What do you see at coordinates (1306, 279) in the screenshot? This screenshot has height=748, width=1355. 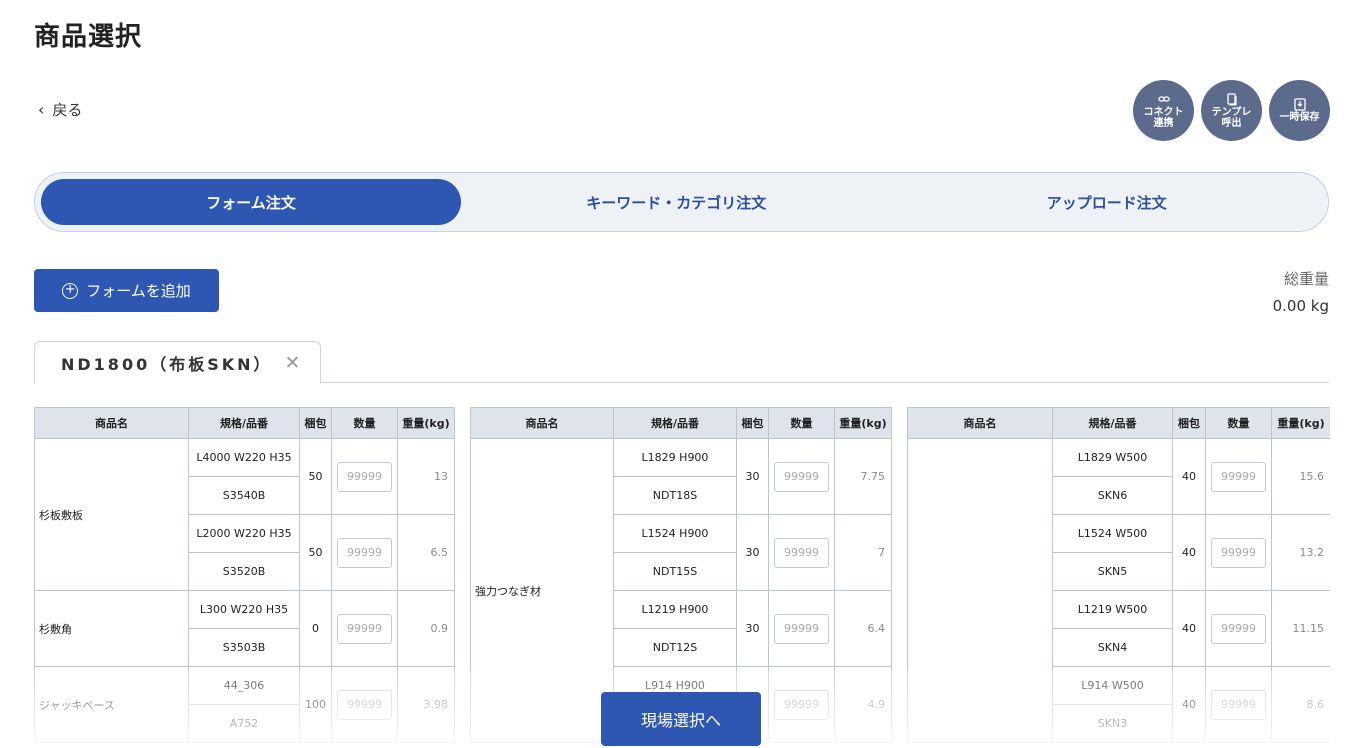 I see `total-weight-label: 総重量` at bounding box center [1306, 279].